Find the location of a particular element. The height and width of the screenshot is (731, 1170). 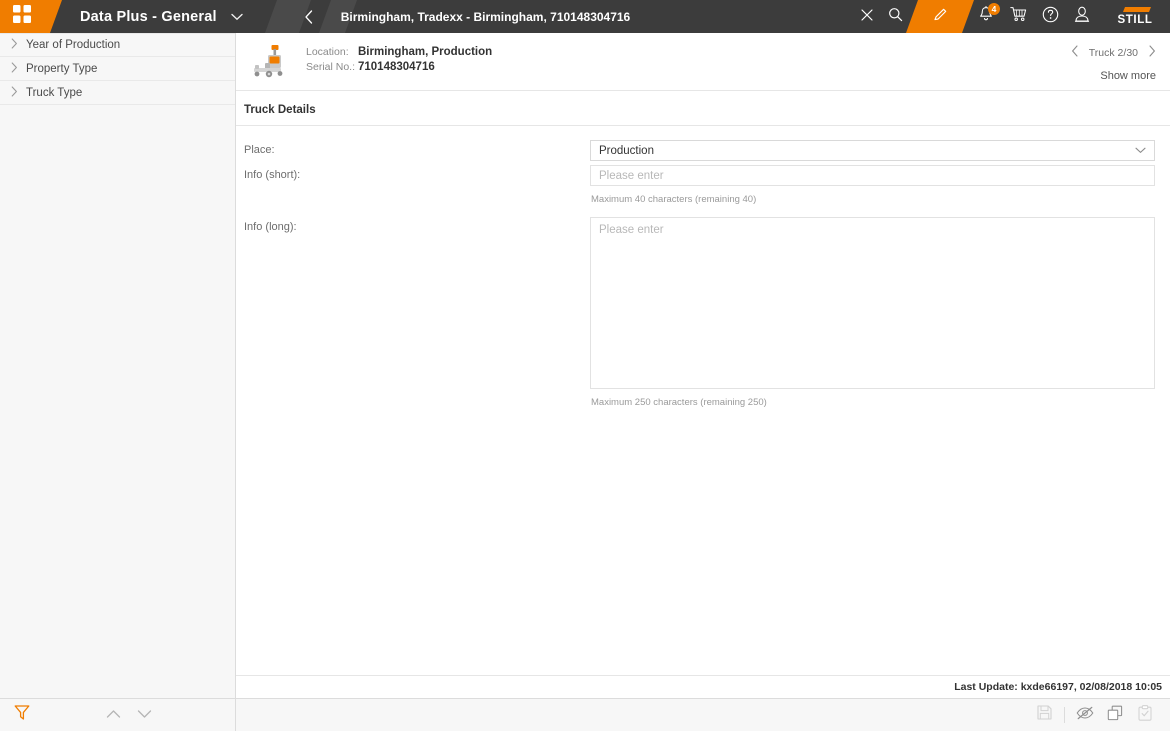

shopping-cart-icon is located at coordinates (1018, 16).